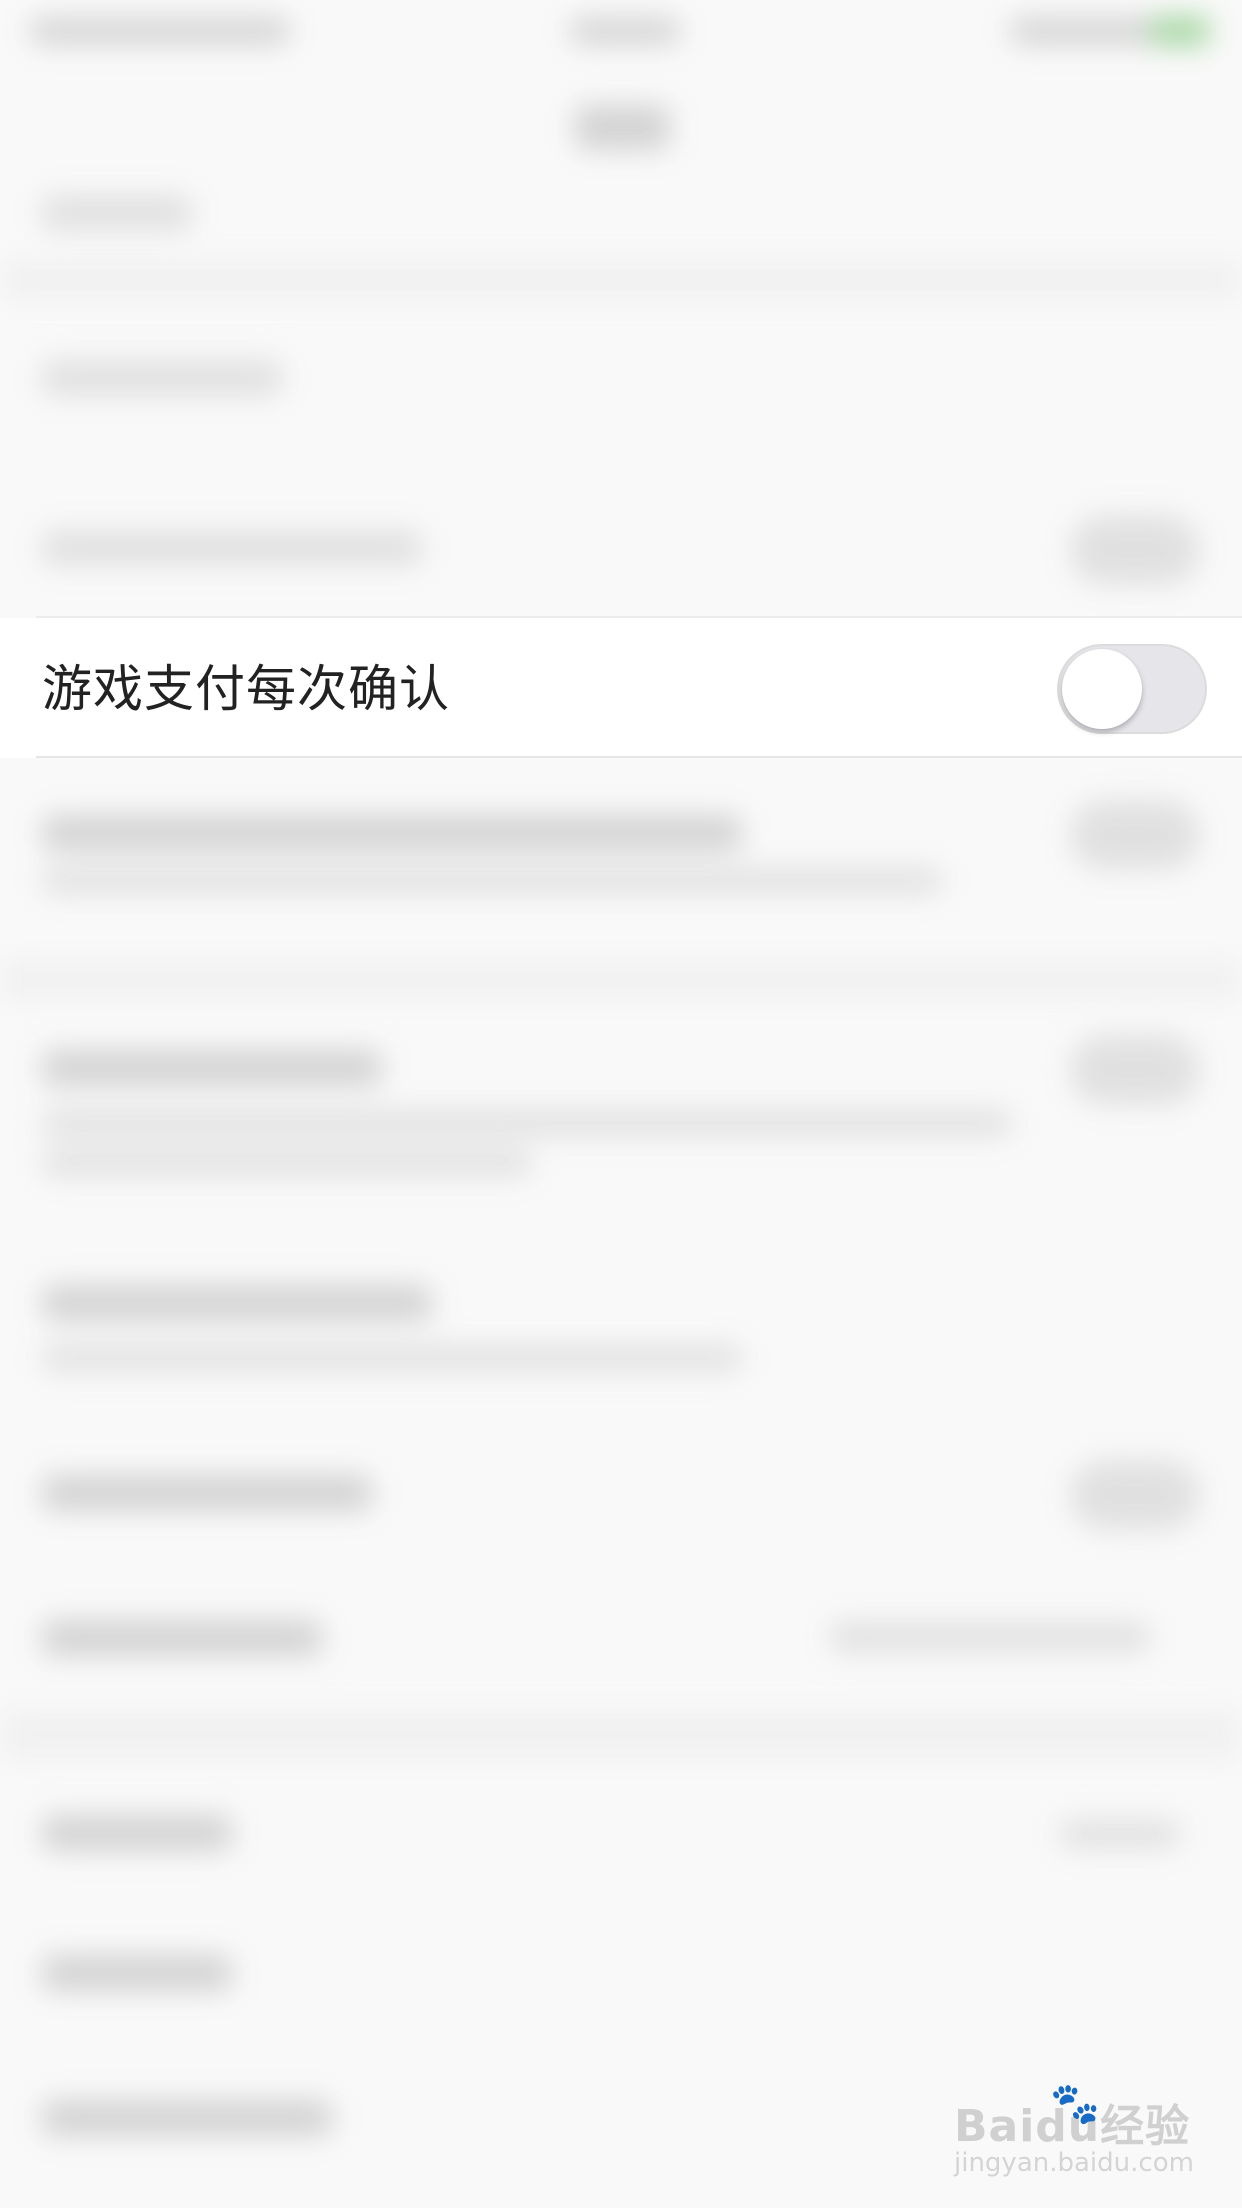 The width and height of the screenshot is (1242, 2208). I want to click on game-payment-confirm-toggle, so click(1132, 689).